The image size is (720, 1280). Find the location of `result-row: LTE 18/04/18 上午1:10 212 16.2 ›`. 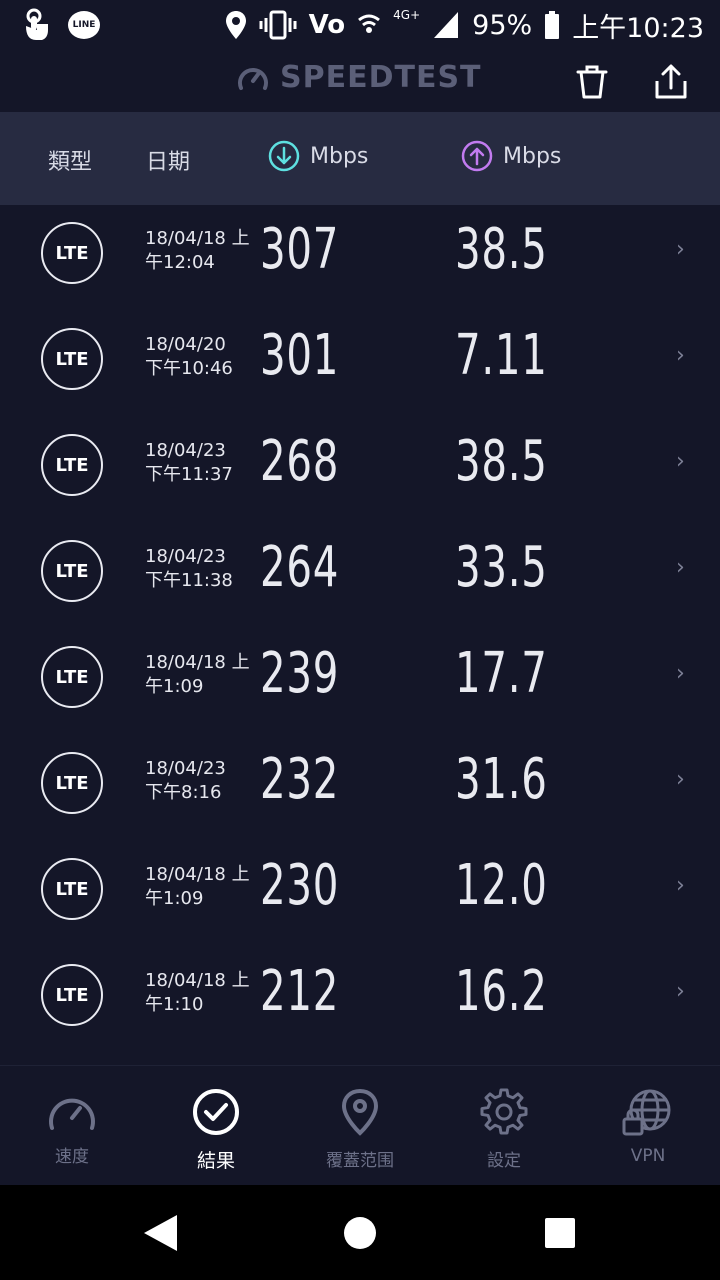

result-row: LTE 18/04/18 上午1:10 212 16.2 › is located at coordinates (360, 1000).